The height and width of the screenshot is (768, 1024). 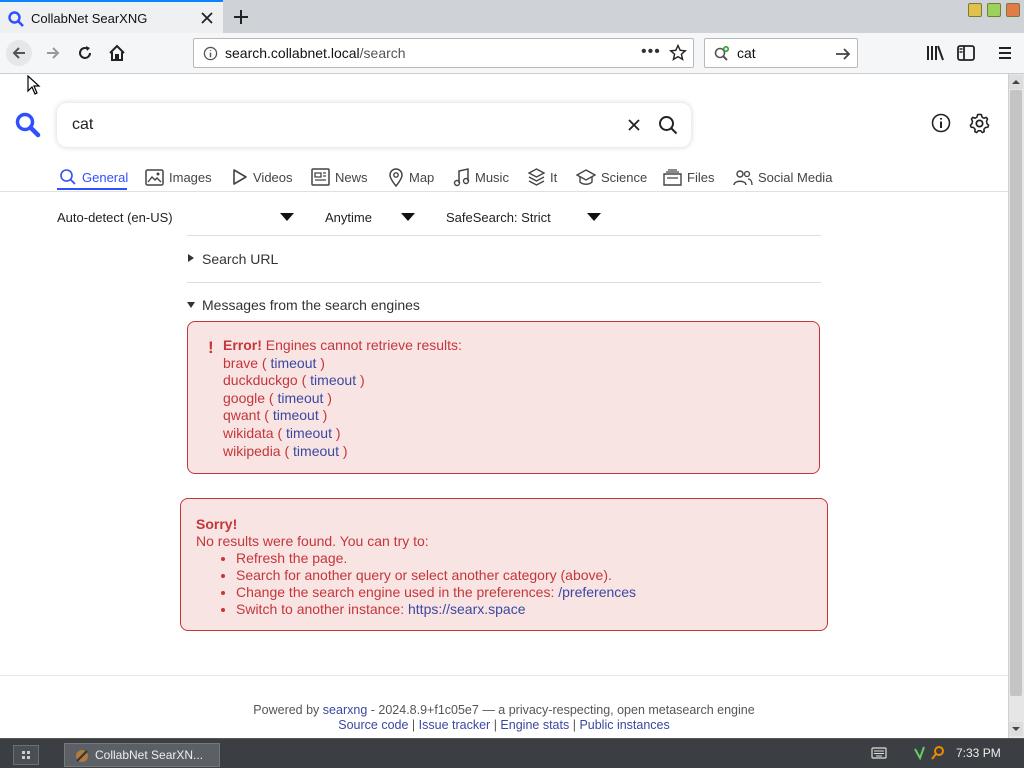 I want to click on searxng-logo-icon, so click(x=28, y=125).